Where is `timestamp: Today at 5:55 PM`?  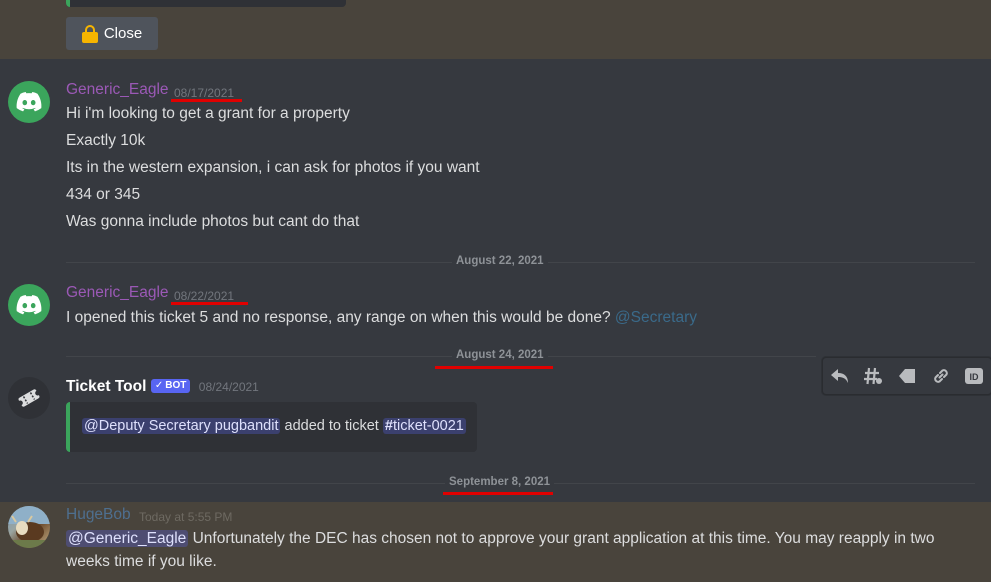
timestamp: Today at 5:55 PM is located at coordinates (186, 517).